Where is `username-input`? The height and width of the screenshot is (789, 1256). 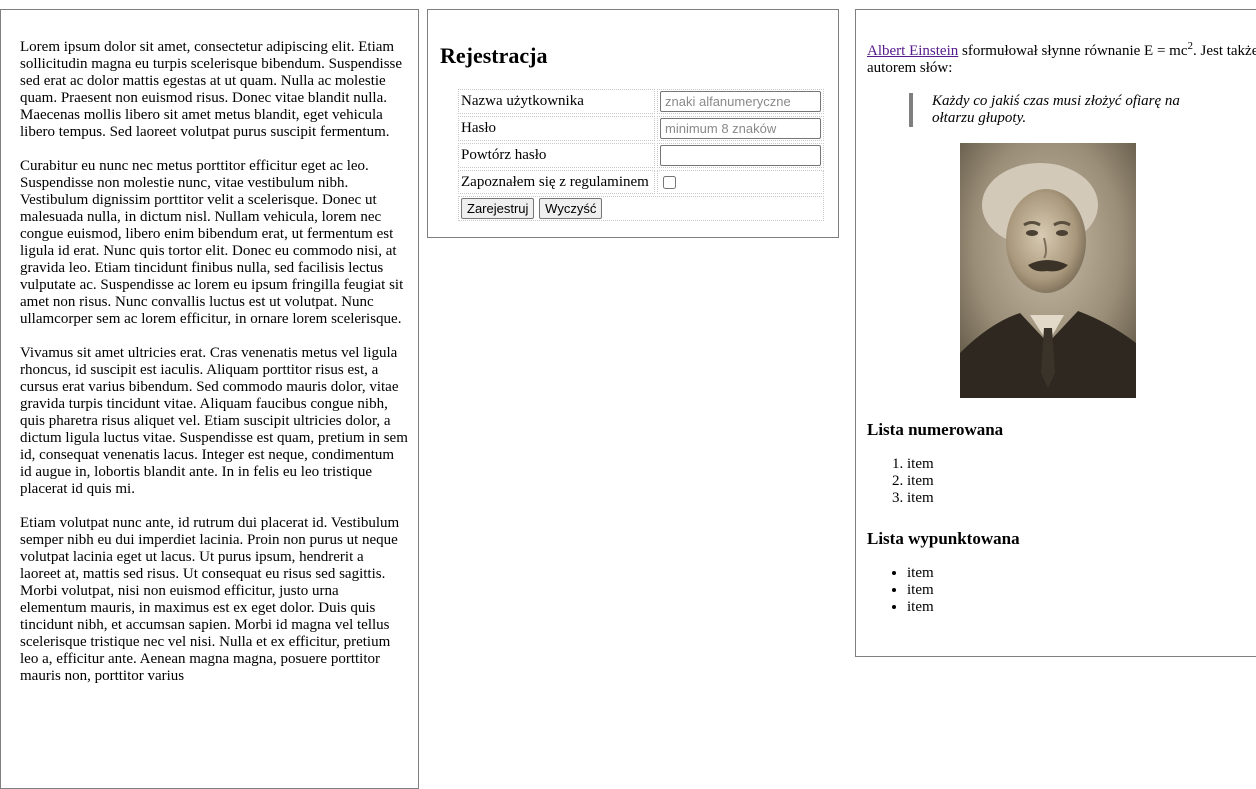
username-input is located at coordinates (740, 101).